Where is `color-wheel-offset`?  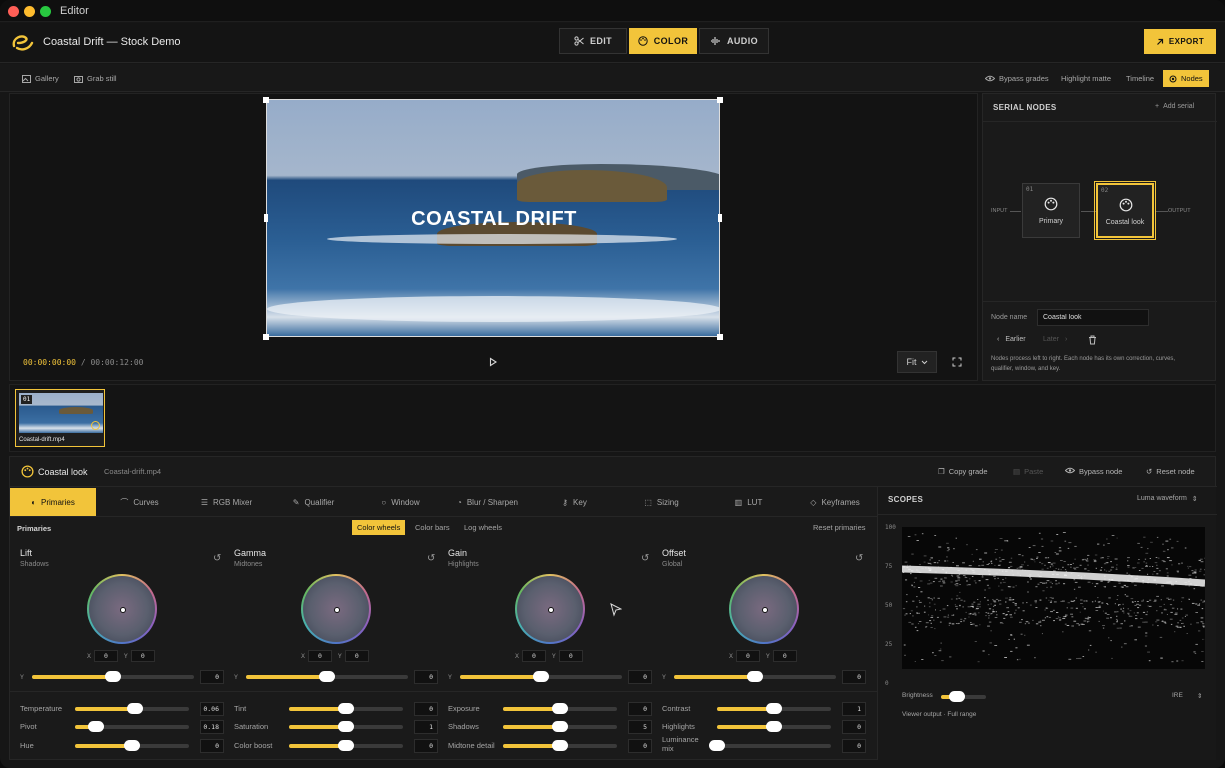 color-wheel-offset is located at coordinates (764, 609).